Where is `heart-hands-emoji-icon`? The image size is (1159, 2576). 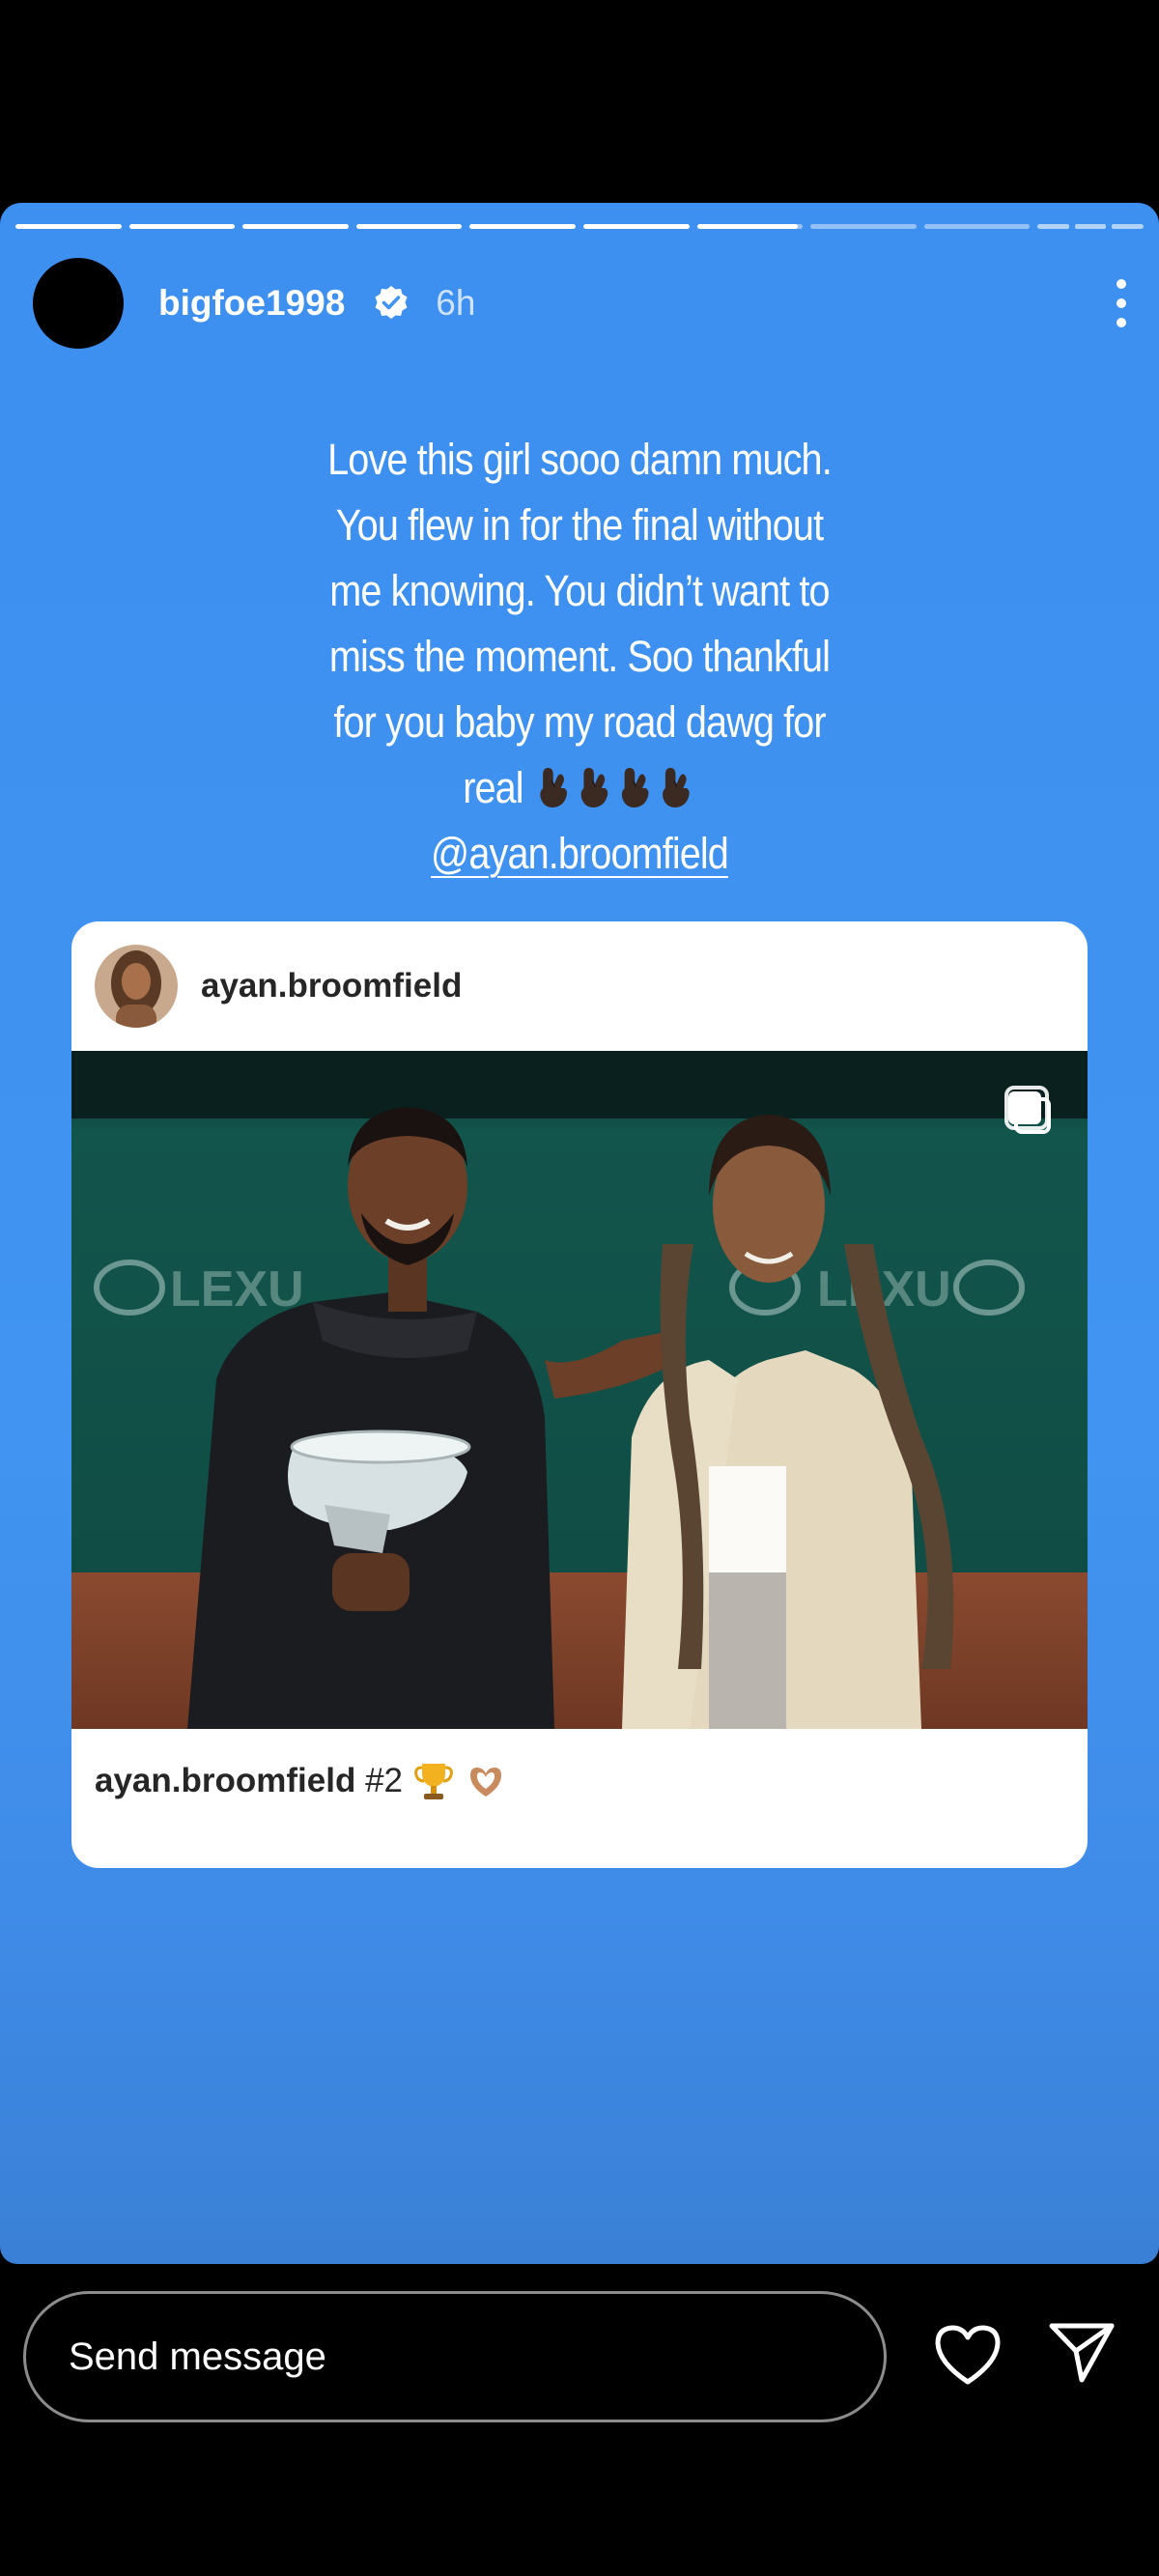
heart-hands-emoji-icon is located at coordinates (486, 1782).